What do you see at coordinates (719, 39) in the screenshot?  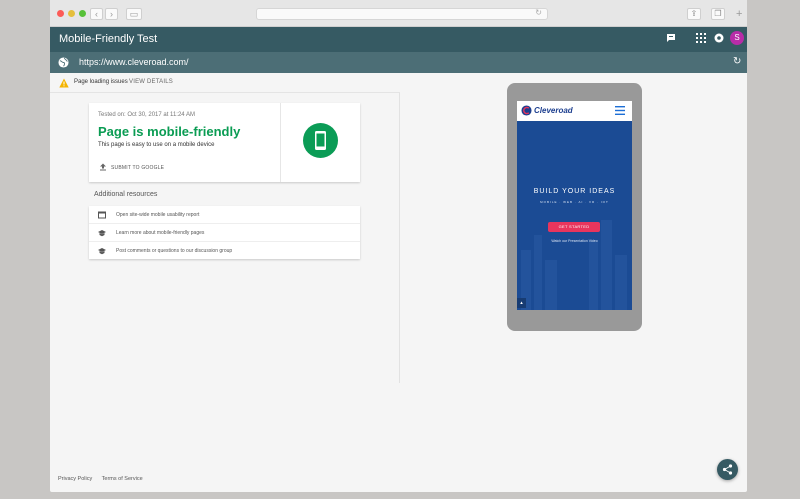 I see `notifications-icon` at bounding box center [719, 39].